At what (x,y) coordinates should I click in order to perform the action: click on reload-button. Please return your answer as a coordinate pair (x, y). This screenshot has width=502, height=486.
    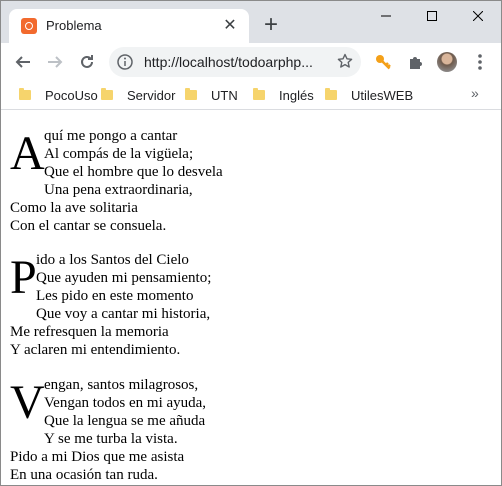
    Looking at the image, I should click on (87, 62).